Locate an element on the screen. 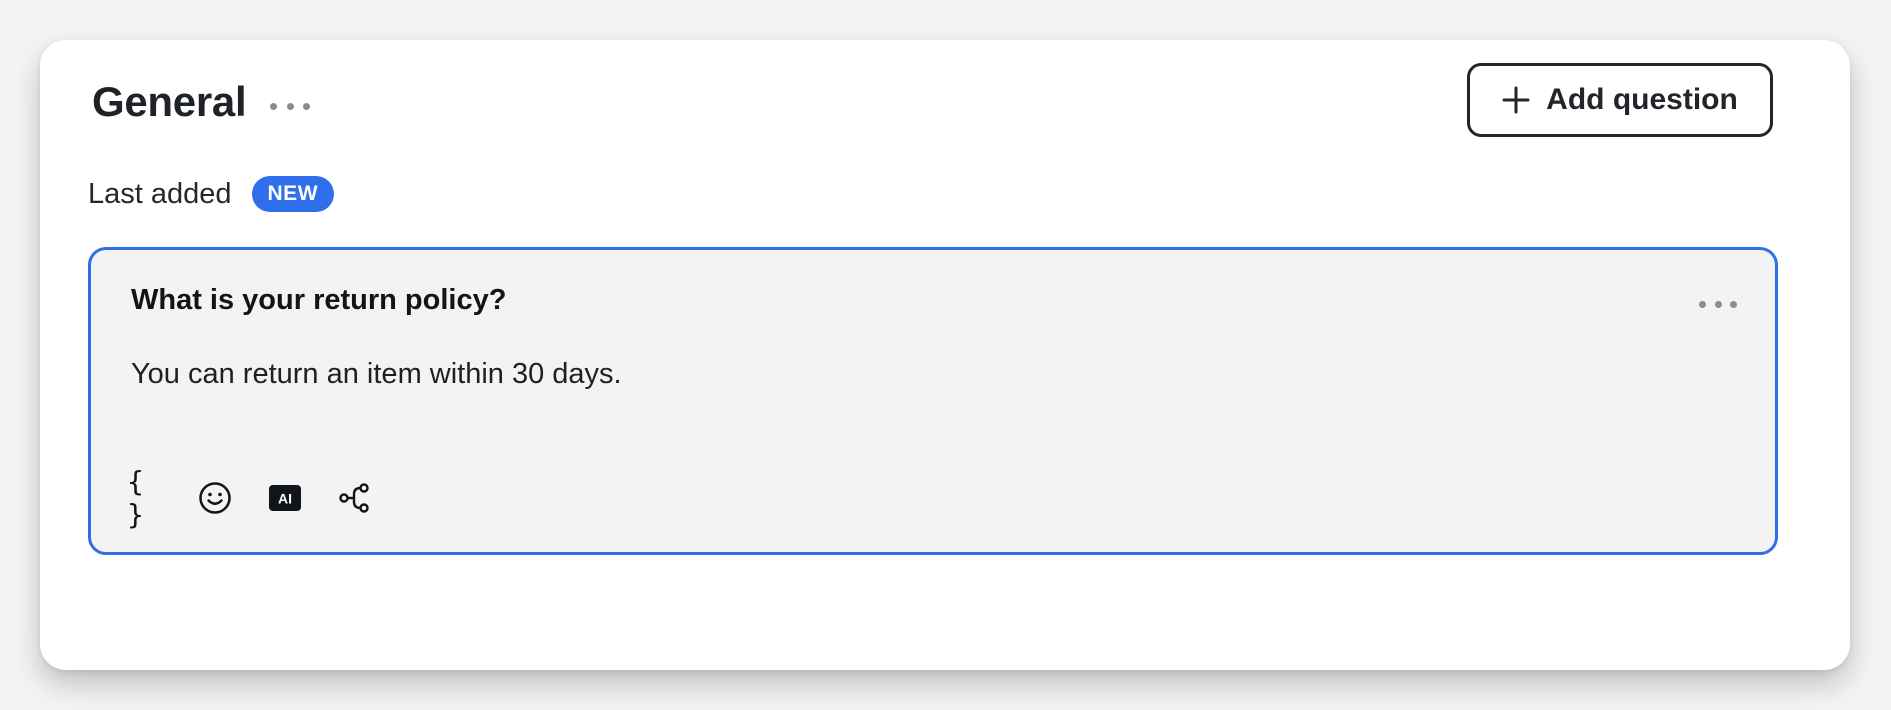 Image resolution: width=1891 pixels, height=710 pixels. add-question-button: Add question is located at coordinates (1620, 100).